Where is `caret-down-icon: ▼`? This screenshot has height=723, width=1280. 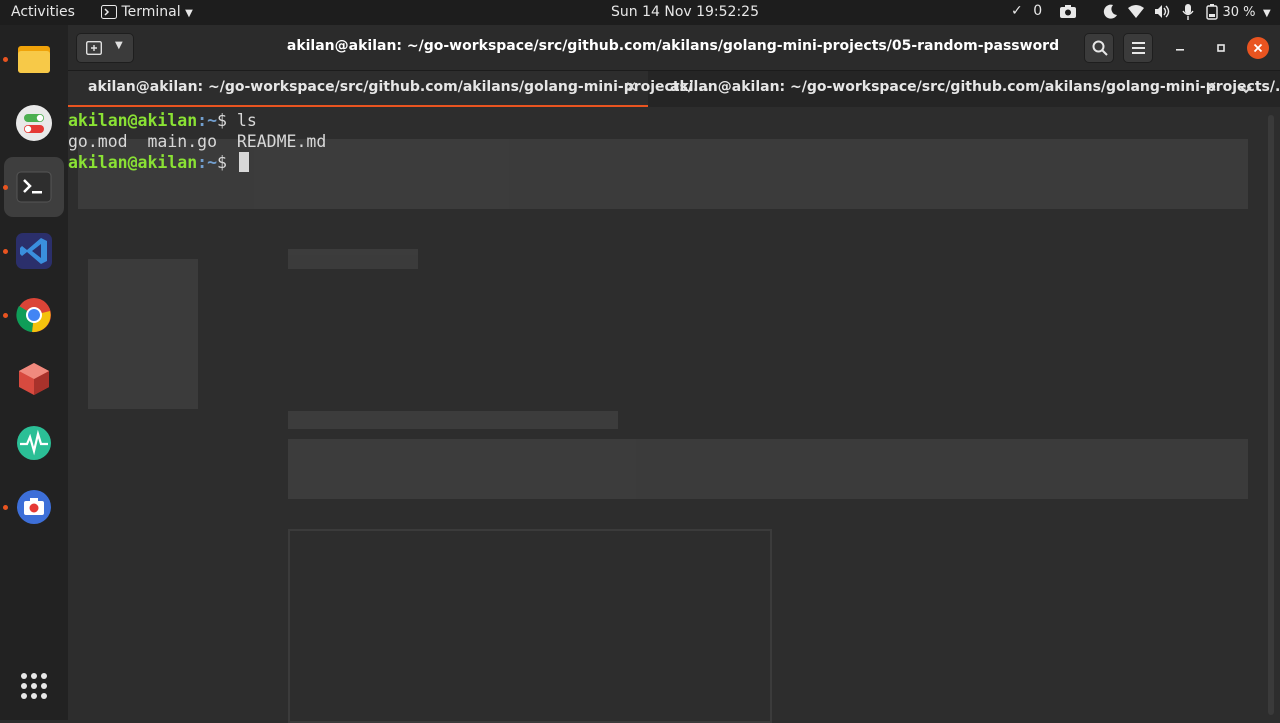 caret-down-icon: ▼ is located at coordinates (189, 13).